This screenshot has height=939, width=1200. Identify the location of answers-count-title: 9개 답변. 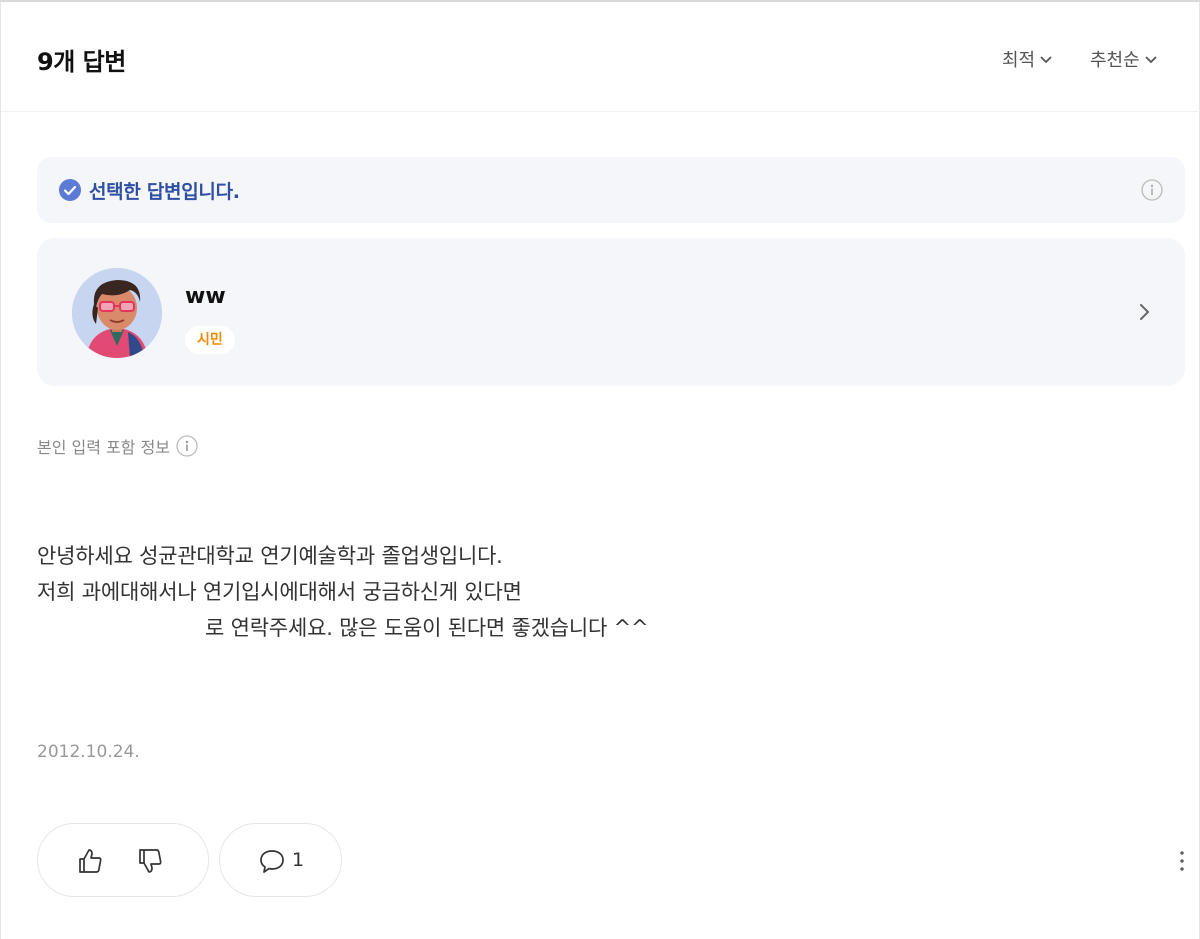
(81, 62).